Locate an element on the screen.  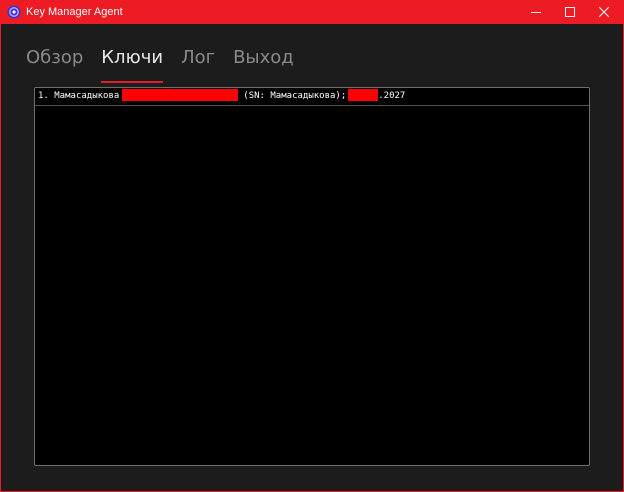
item-serial: (SN: Мамасадыкова); is located at coordinates (295, 96).